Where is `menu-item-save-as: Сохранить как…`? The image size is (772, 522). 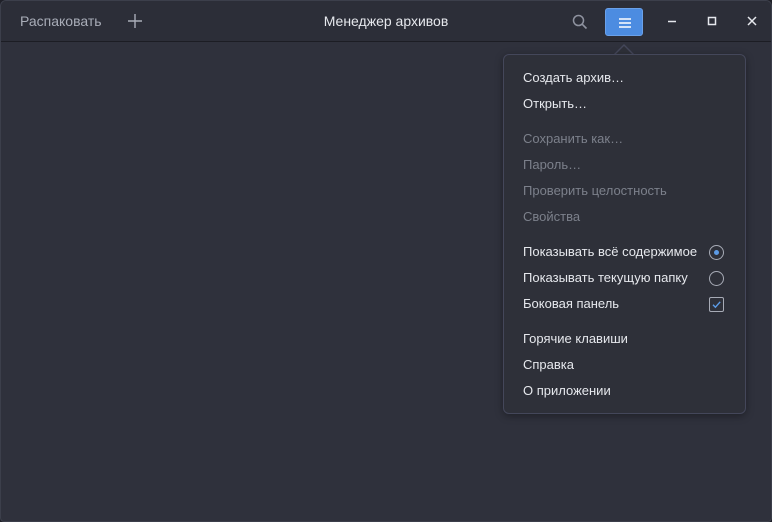 menu-item-save-as: Сохранить как… is located at coordinates (624, 139).